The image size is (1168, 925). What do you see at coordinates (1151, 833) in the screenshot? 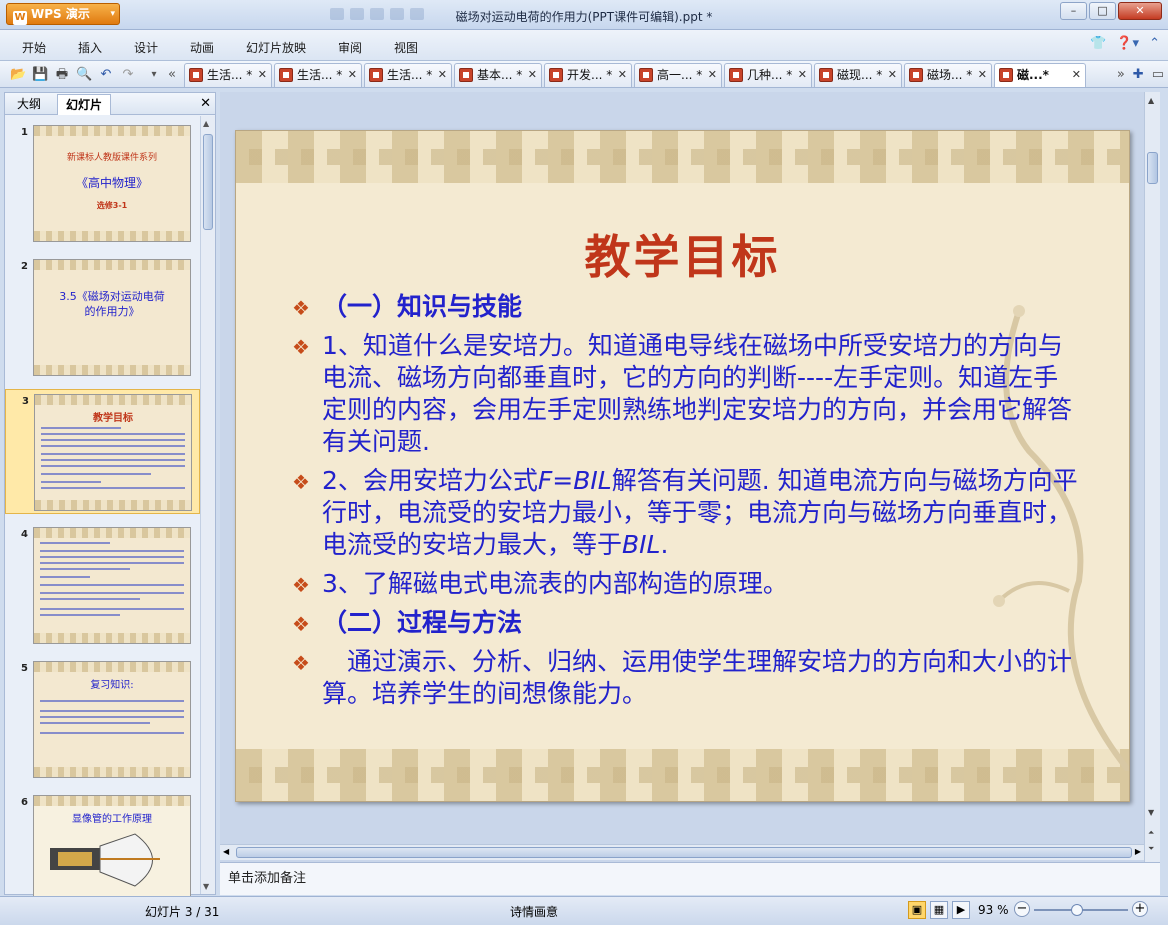
I see `previous-slide-icon: ⏶` at bounding box center [1151, 833].